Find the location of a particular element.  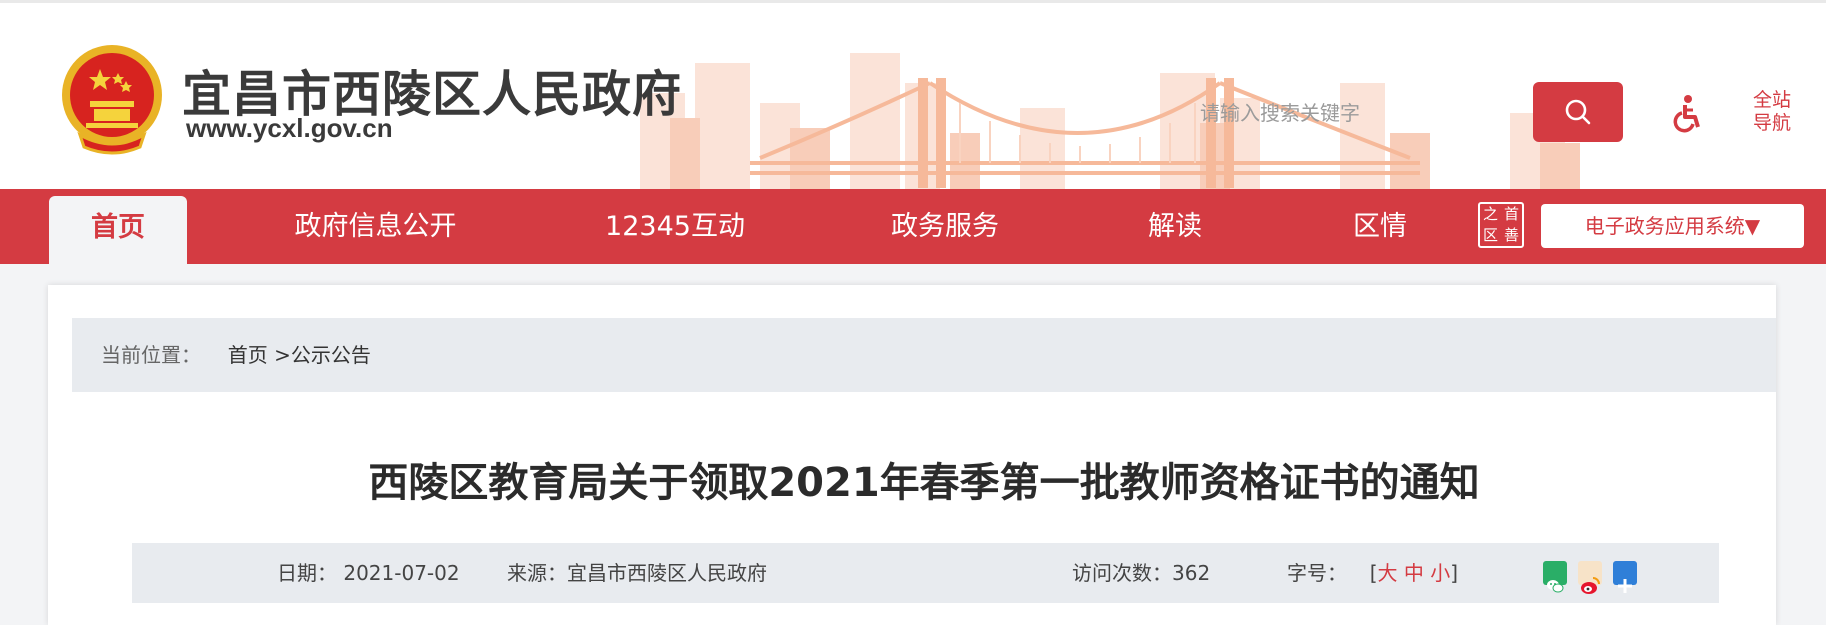

fullsite-nav-label-2: 导航 is located at coordinates (1771, 123).